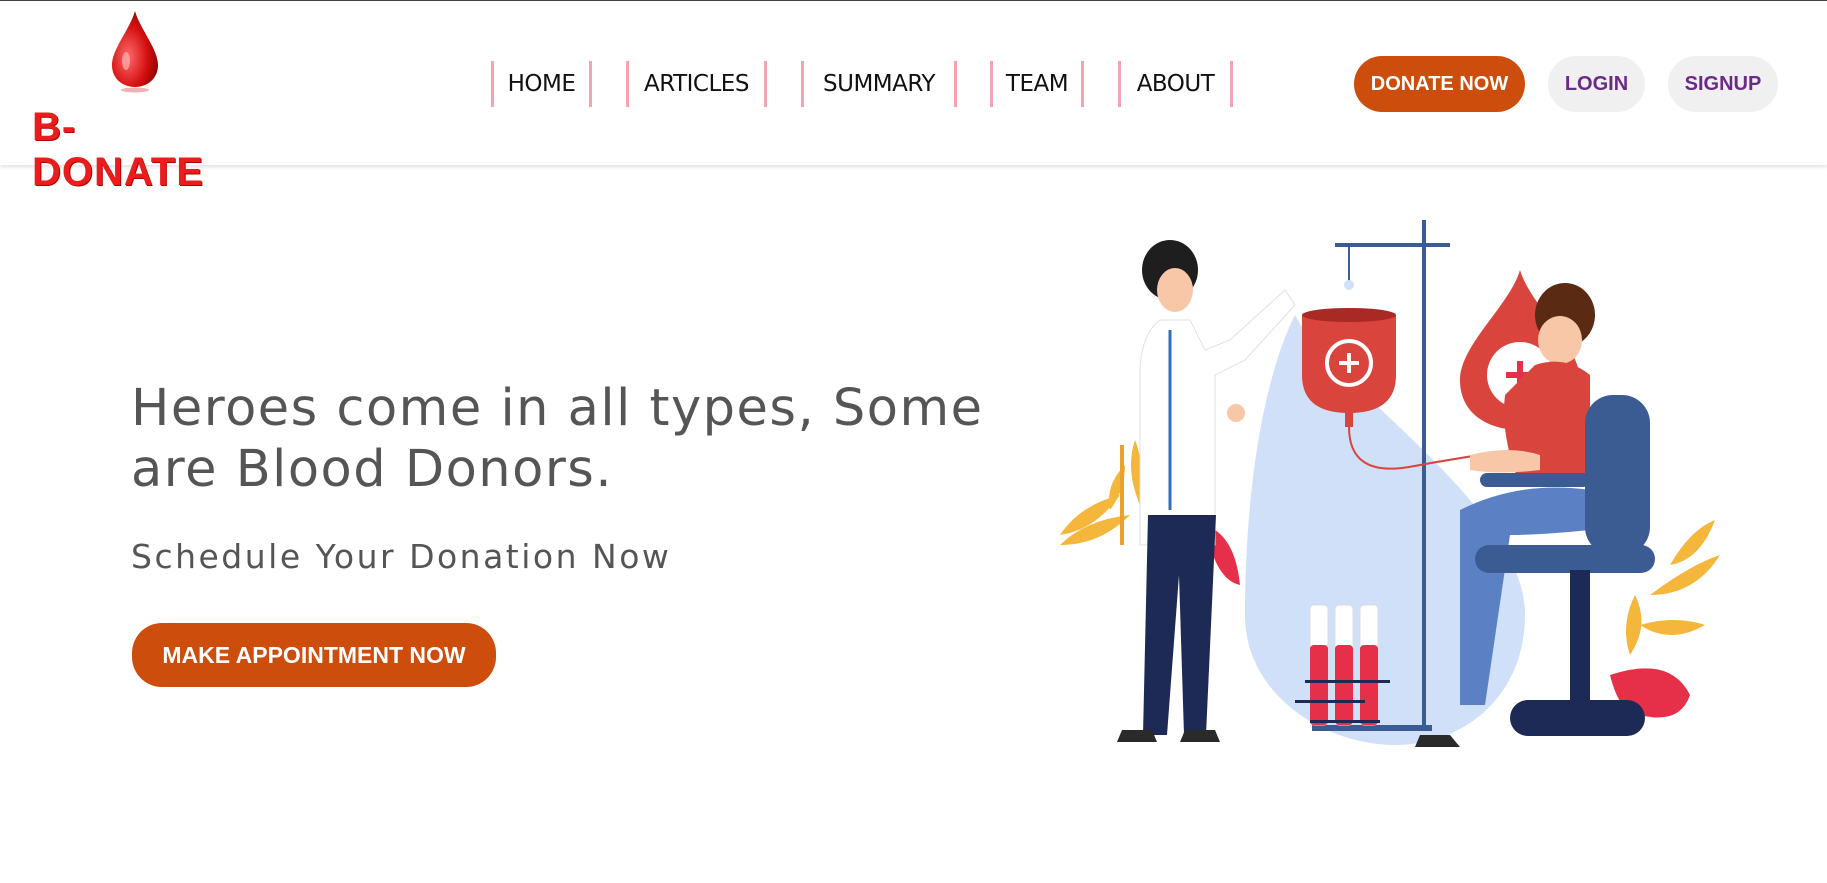 This screenshot has height=883, width=1827. I want to click on brand-name: B-DONATE, so click(118, 149).